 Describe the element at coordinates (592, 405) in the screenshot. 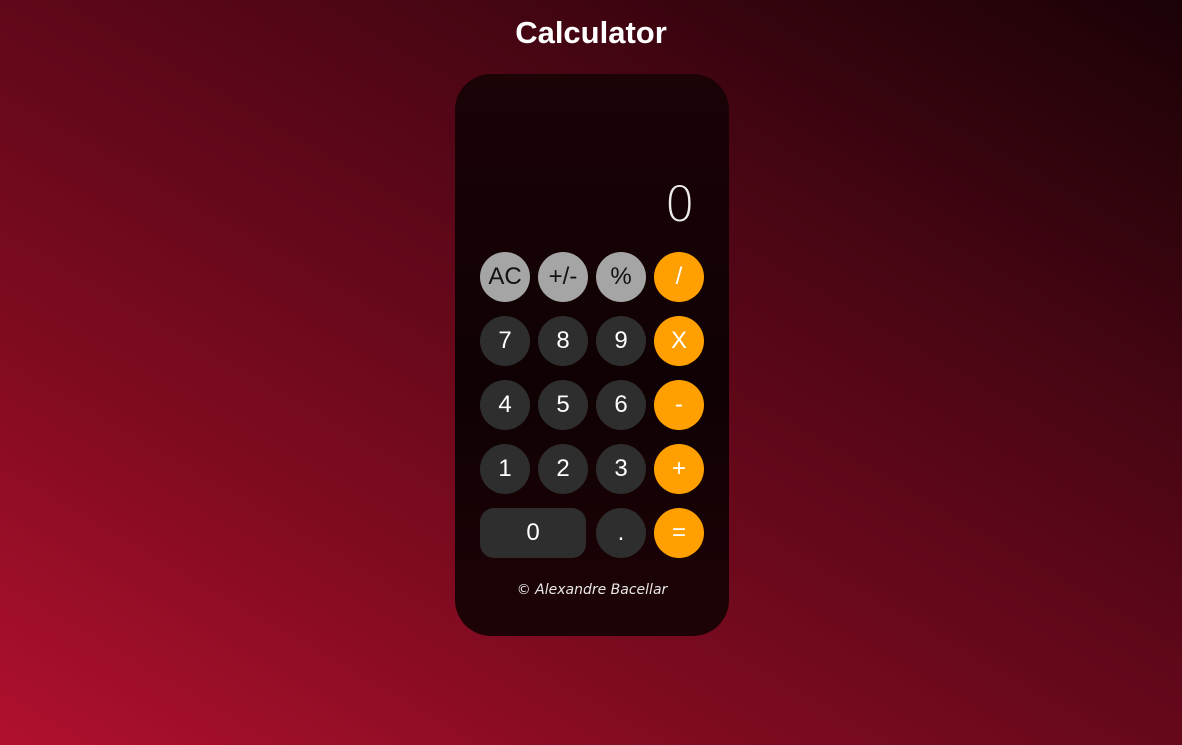

I see `keypad: AC +/- % / 7 8 9 X 4 5 6 - 1 2 3 + 0 . =` at that location.